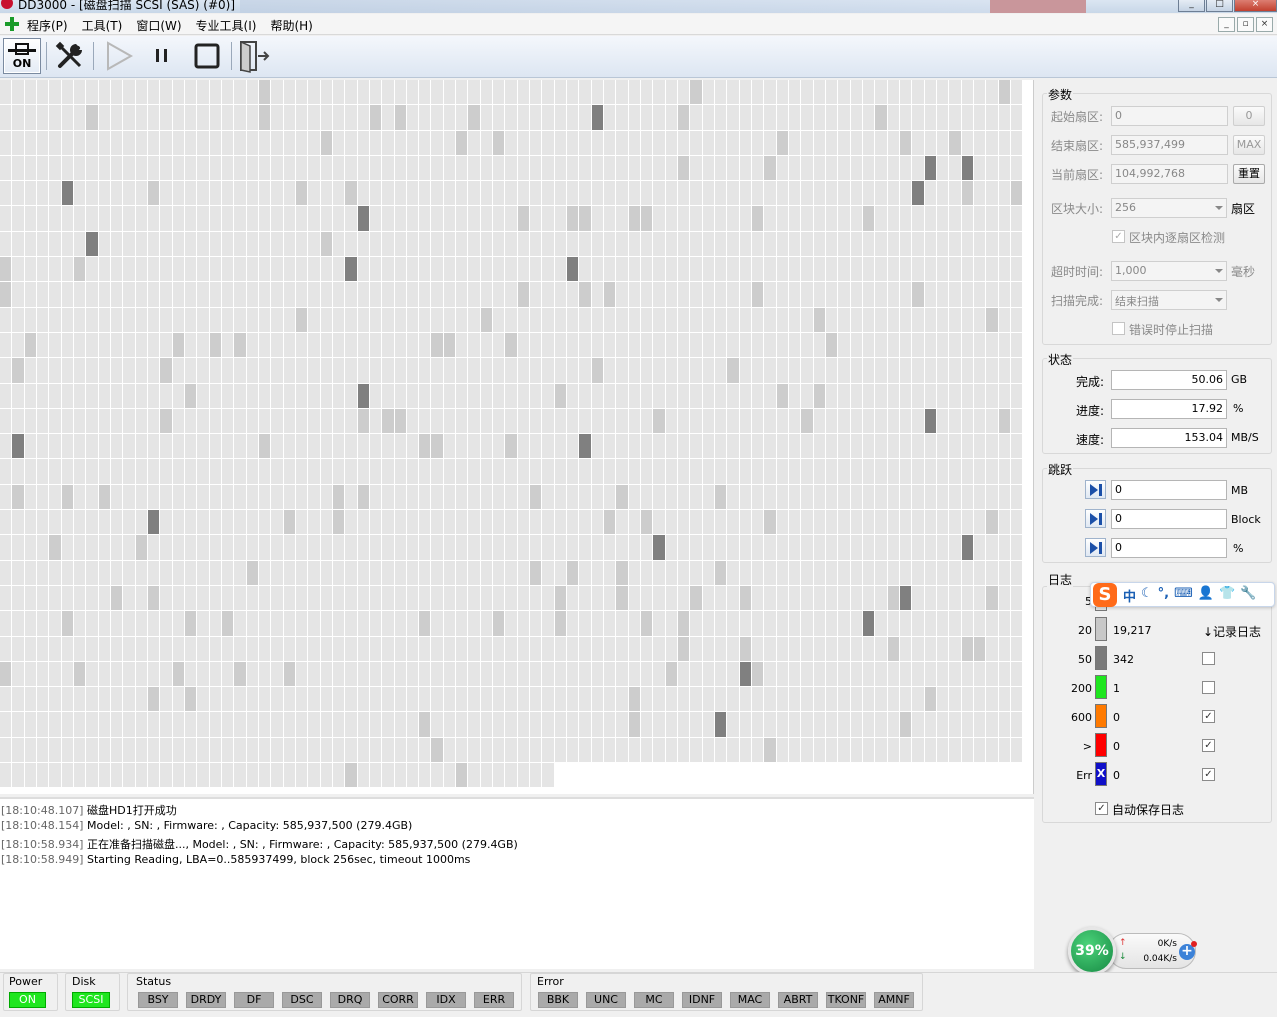 The image size is (1277, 1017). I want to click on drq-indicator: DRQ, so click(350, 1000).